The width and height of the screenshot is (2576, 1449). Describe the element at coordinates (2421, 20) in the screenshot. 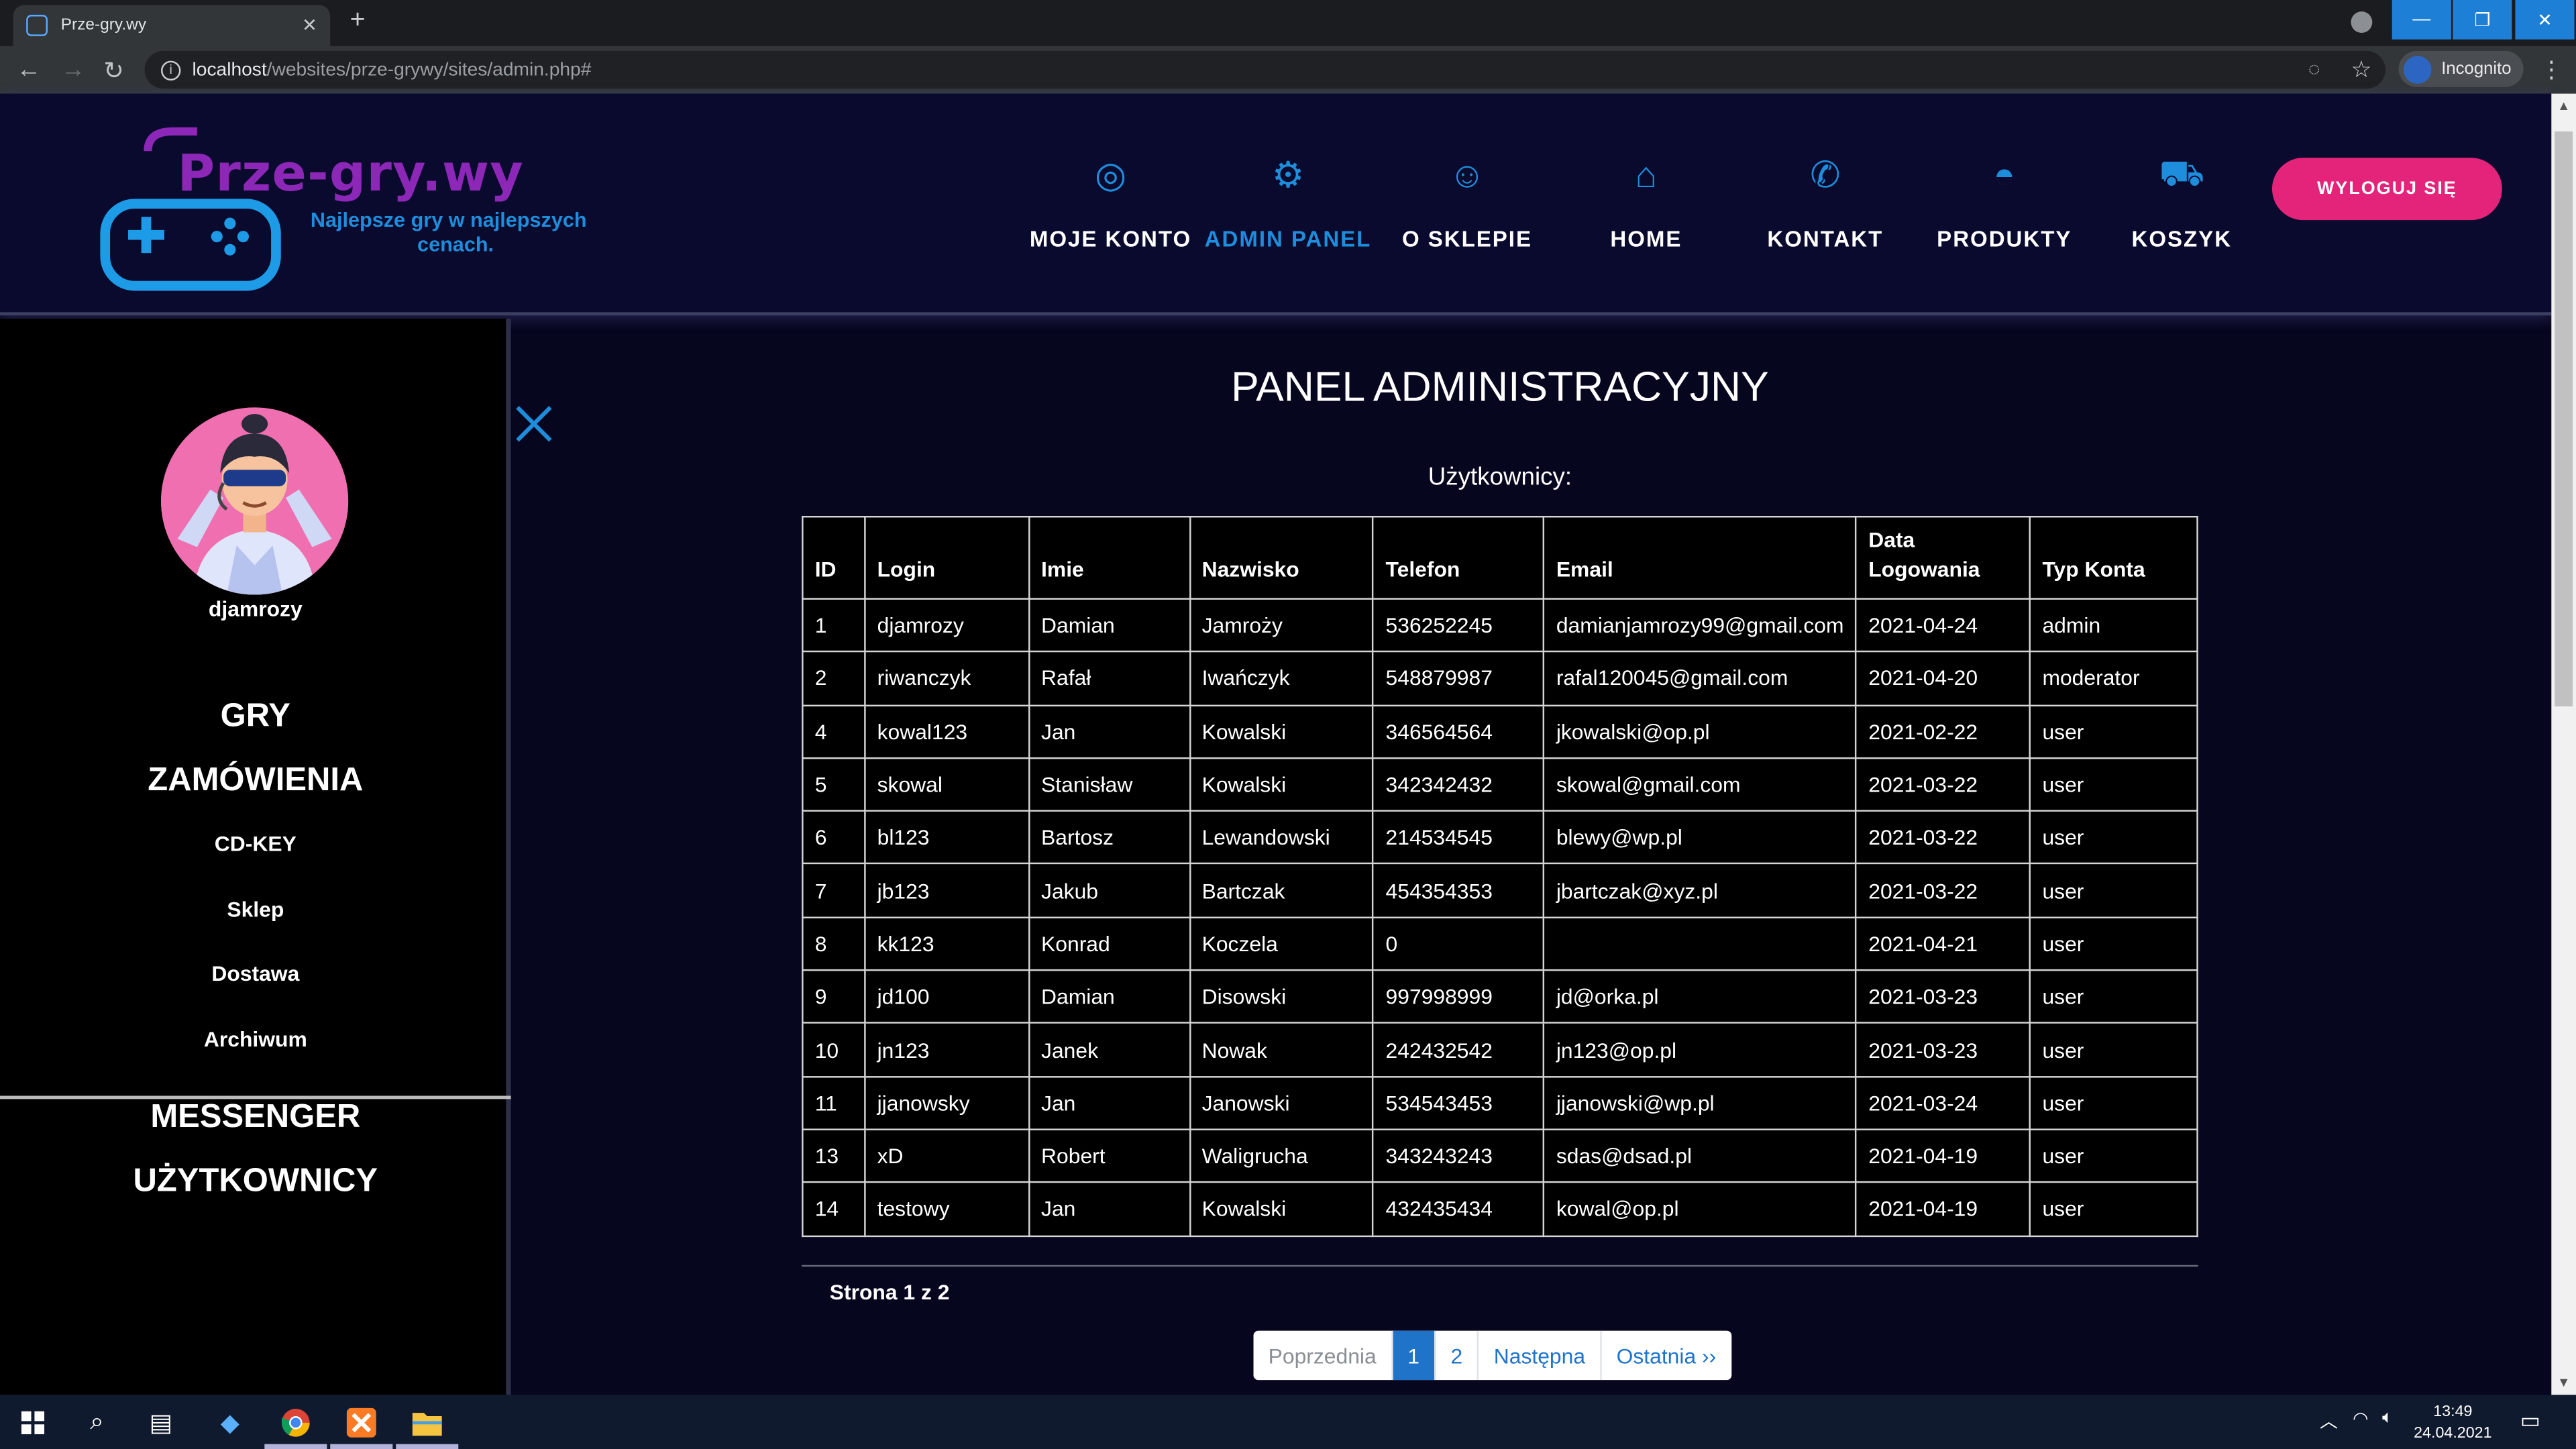

I see `minimize-button: —` at that location.